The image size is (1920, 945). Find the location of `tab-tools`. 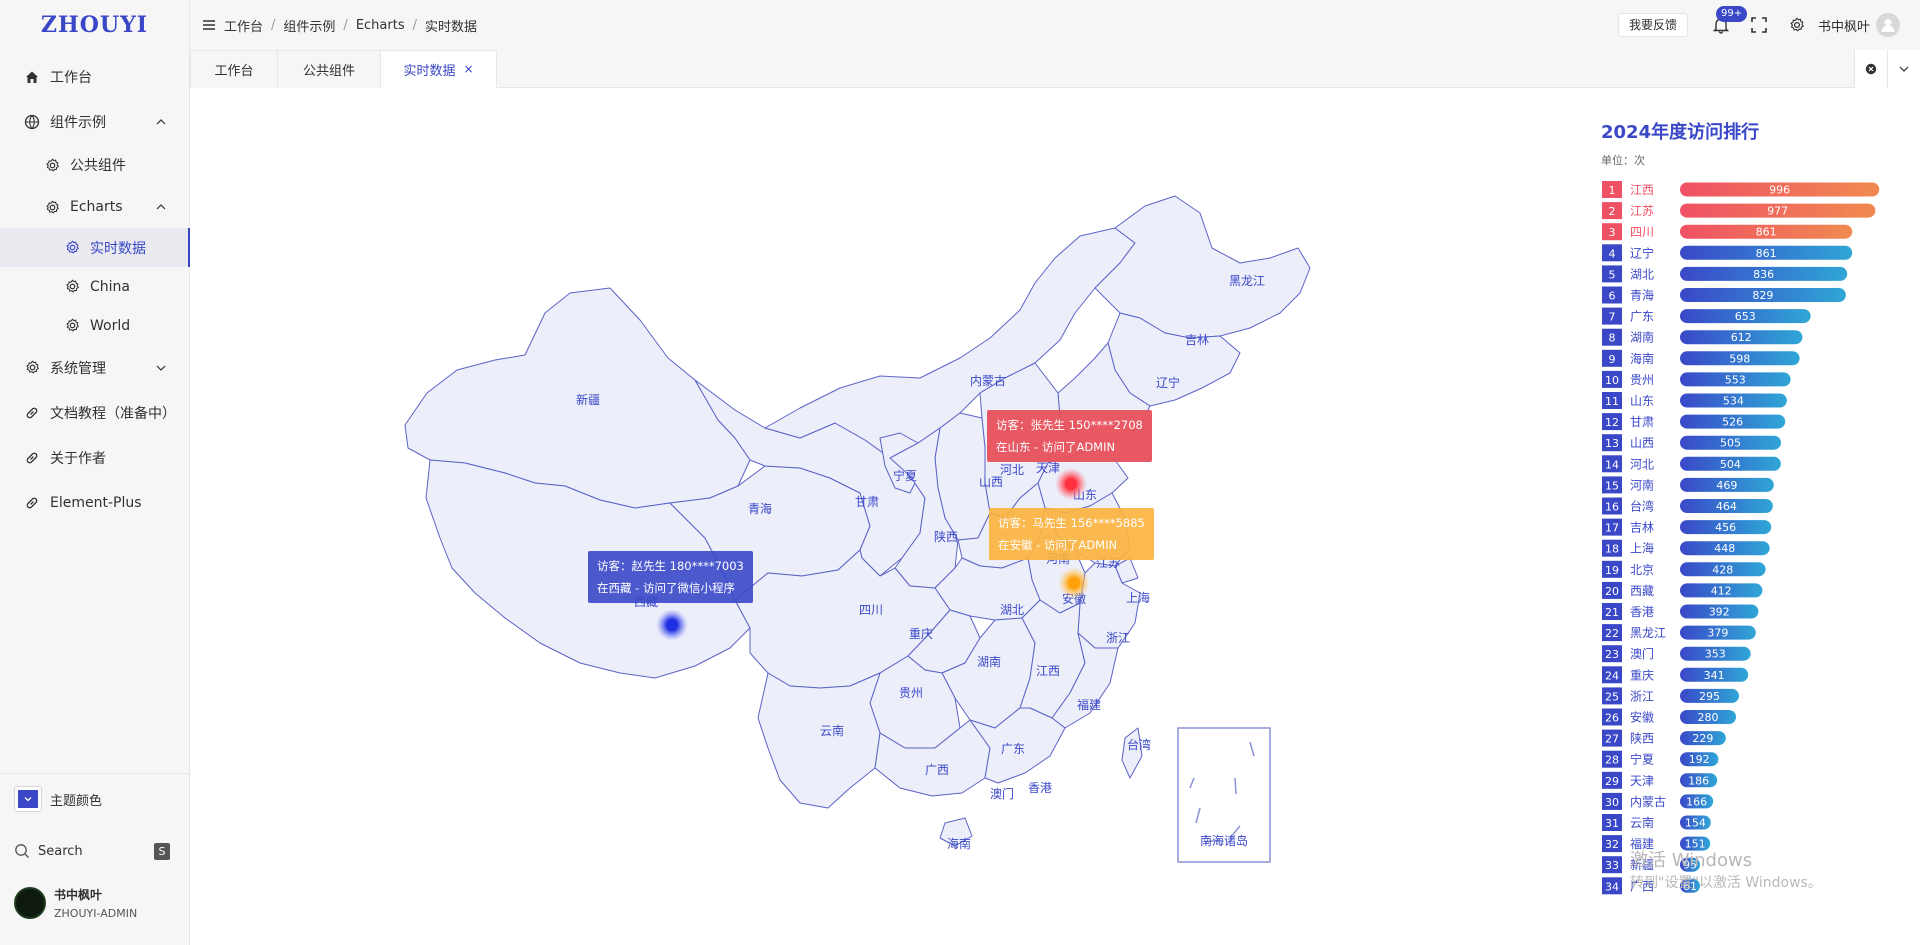

tab-tools is located at coordinates (1887, 69).